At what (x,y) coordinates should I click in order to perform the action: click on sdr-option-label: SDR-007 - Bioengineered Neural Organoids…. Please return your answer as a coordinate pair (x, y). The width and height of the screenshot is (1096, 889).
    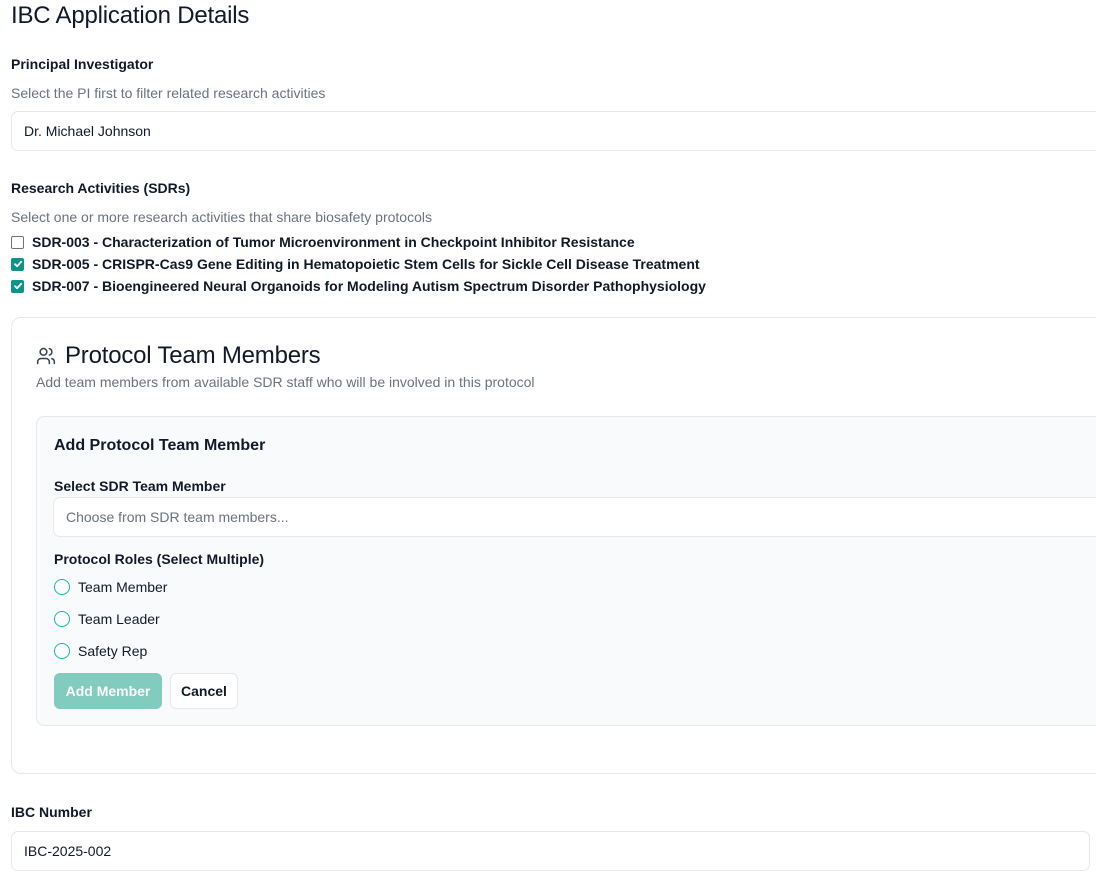
    Looking at the image, I should click on (369, 286).